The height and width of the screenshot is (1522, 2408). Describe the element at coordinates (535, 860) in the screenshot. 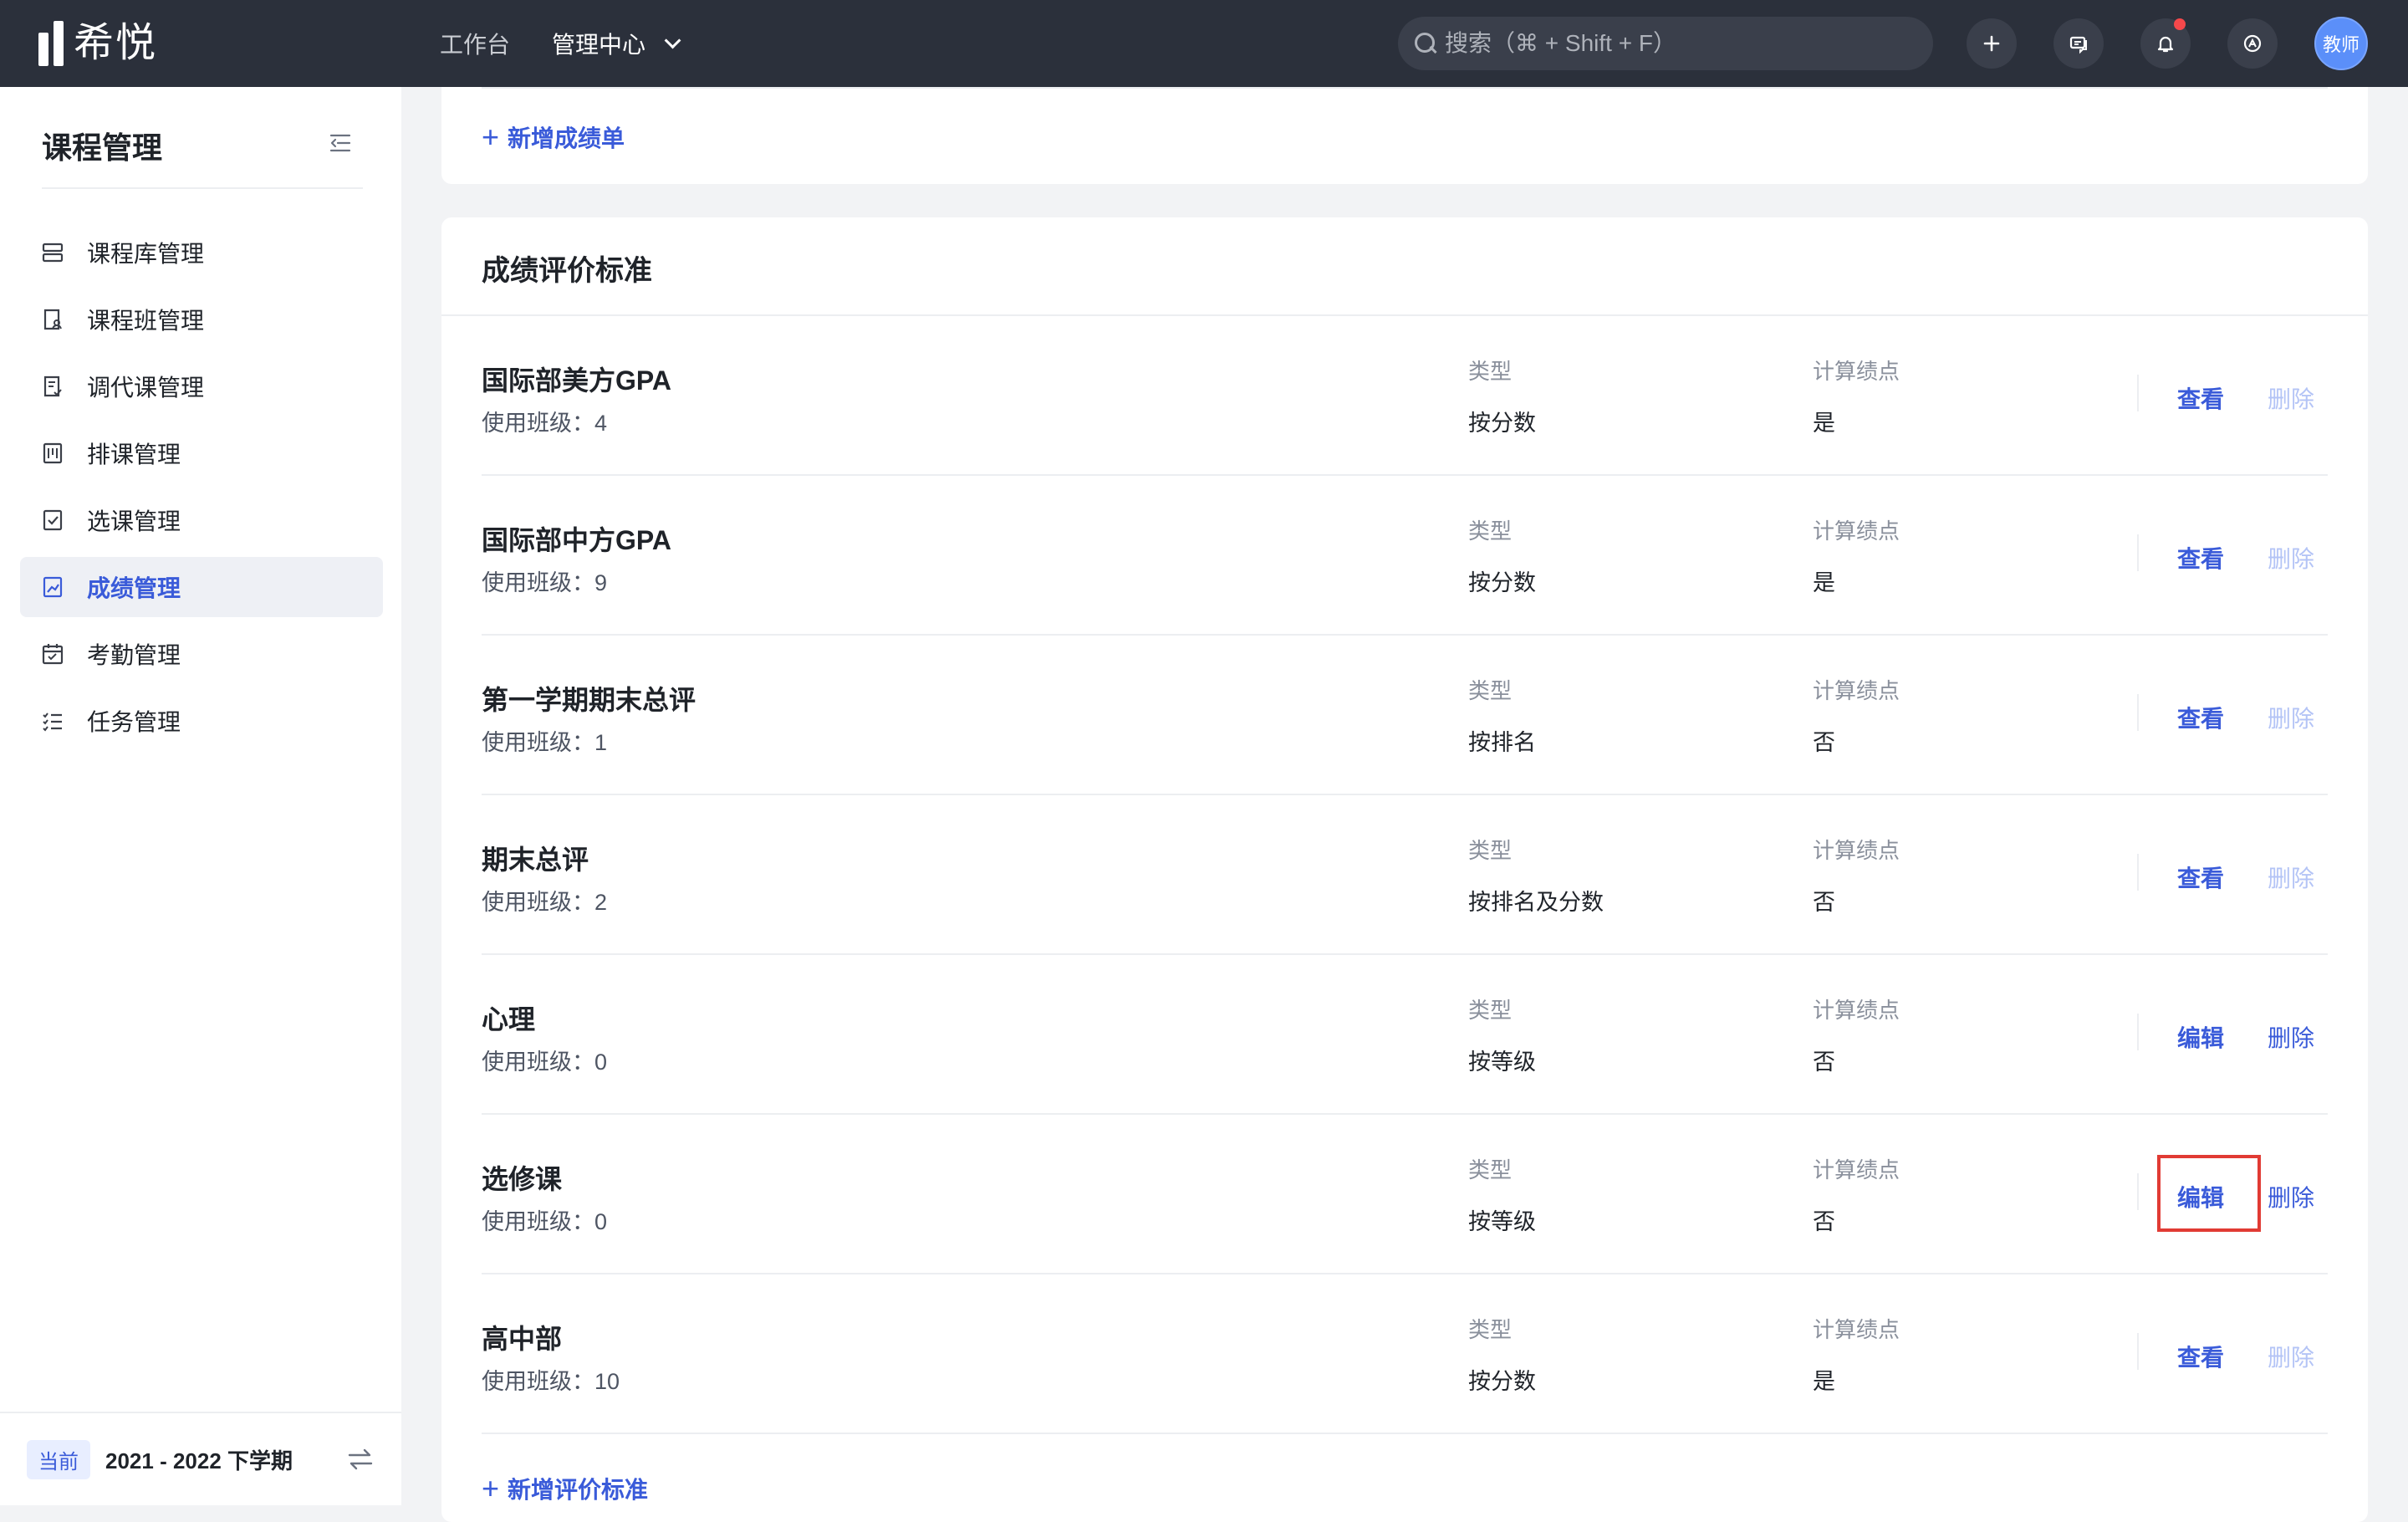

I see `standard-name: 期末总评` at that location.